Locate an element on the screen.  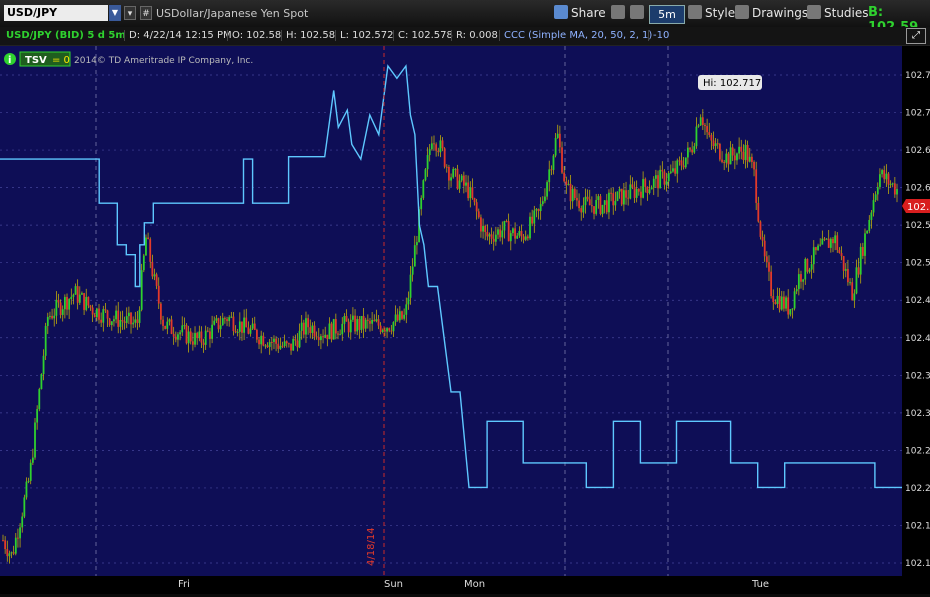
tools-button is located at coordinates (638, 13).